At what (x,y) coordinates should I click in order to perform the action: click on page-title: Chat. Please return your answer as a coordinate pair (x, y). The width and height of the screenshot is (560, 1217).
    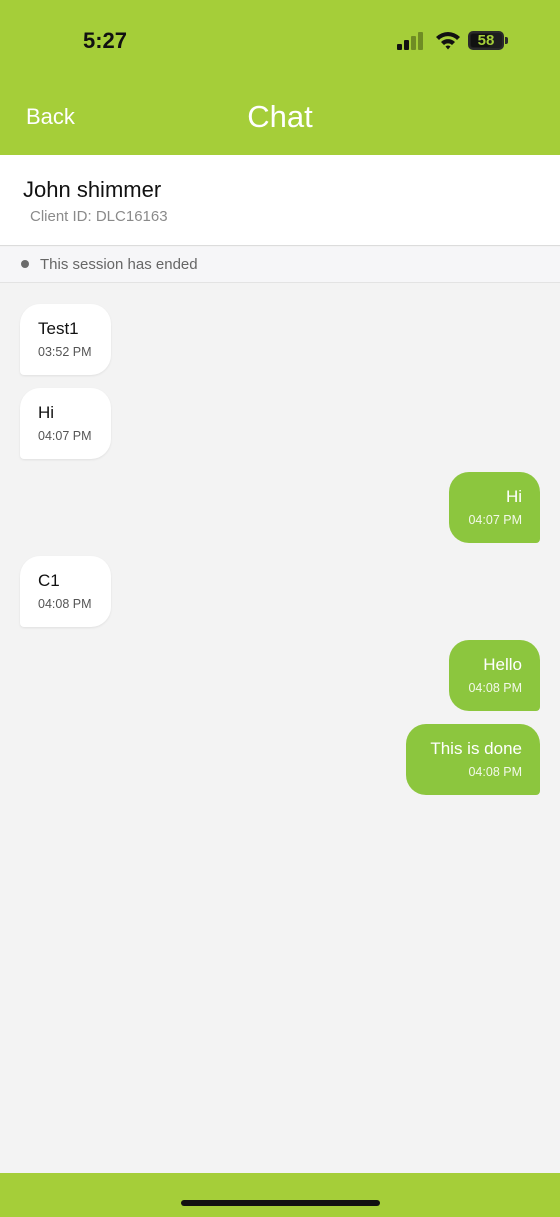
    Looking at the image, I should click on (280, 116).